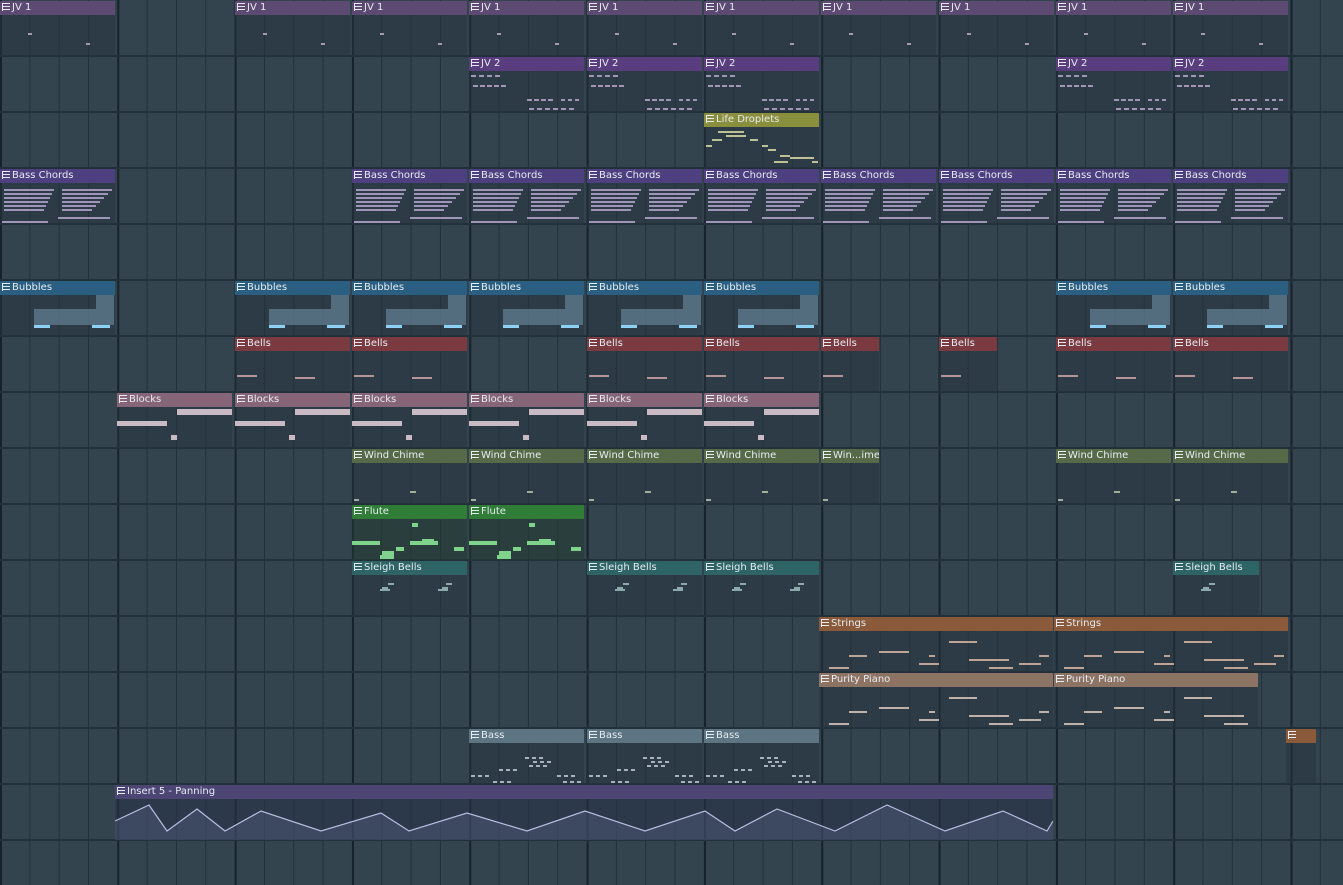 The width and height of the screenshot is (1343, 885). What do you see at coordinates (850, 476) in the screenshot?
I see `wind-chime-clip: Win...ime` at bounding box center [850, 476].